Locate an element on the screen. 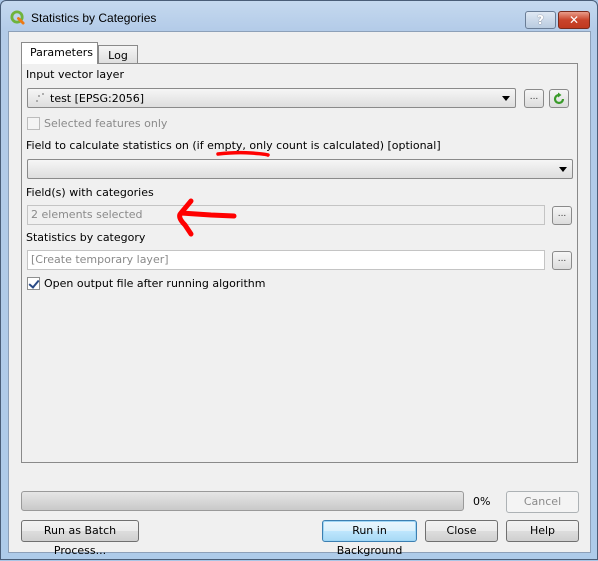  close-window-button: ✕ is located at coordinates (574, 20).